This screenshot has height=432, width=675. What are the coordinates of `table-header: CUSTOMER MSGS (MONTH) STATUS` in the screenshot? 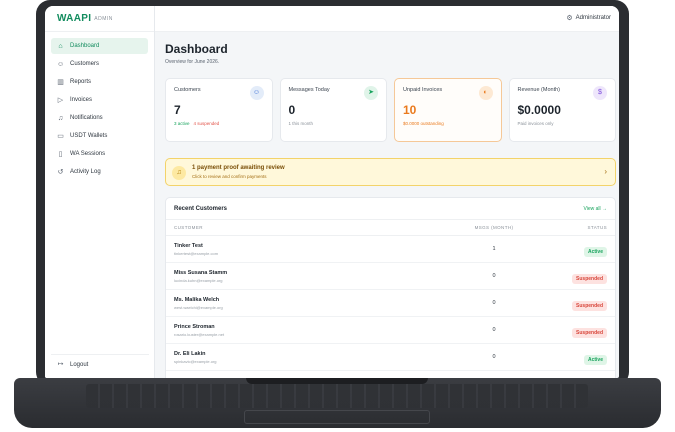 It's located at (390, 228).